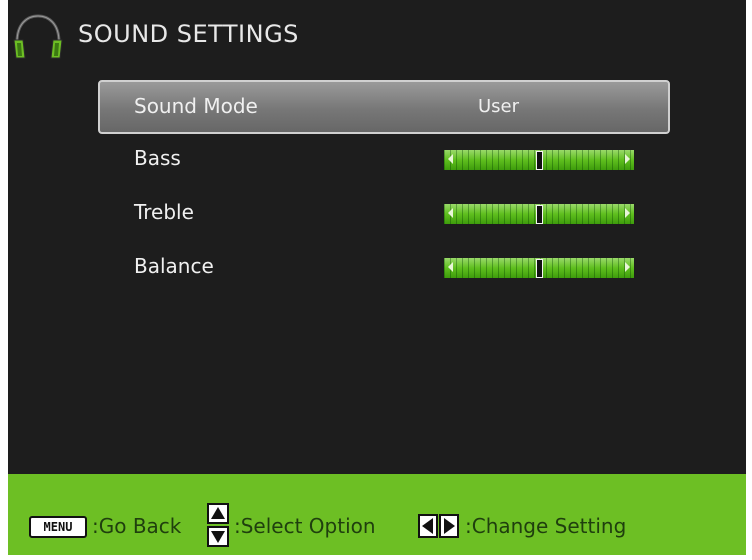 This screenshot has width=752, height=560. I want to click on up-down-arrows-icon, so click(218, 525).